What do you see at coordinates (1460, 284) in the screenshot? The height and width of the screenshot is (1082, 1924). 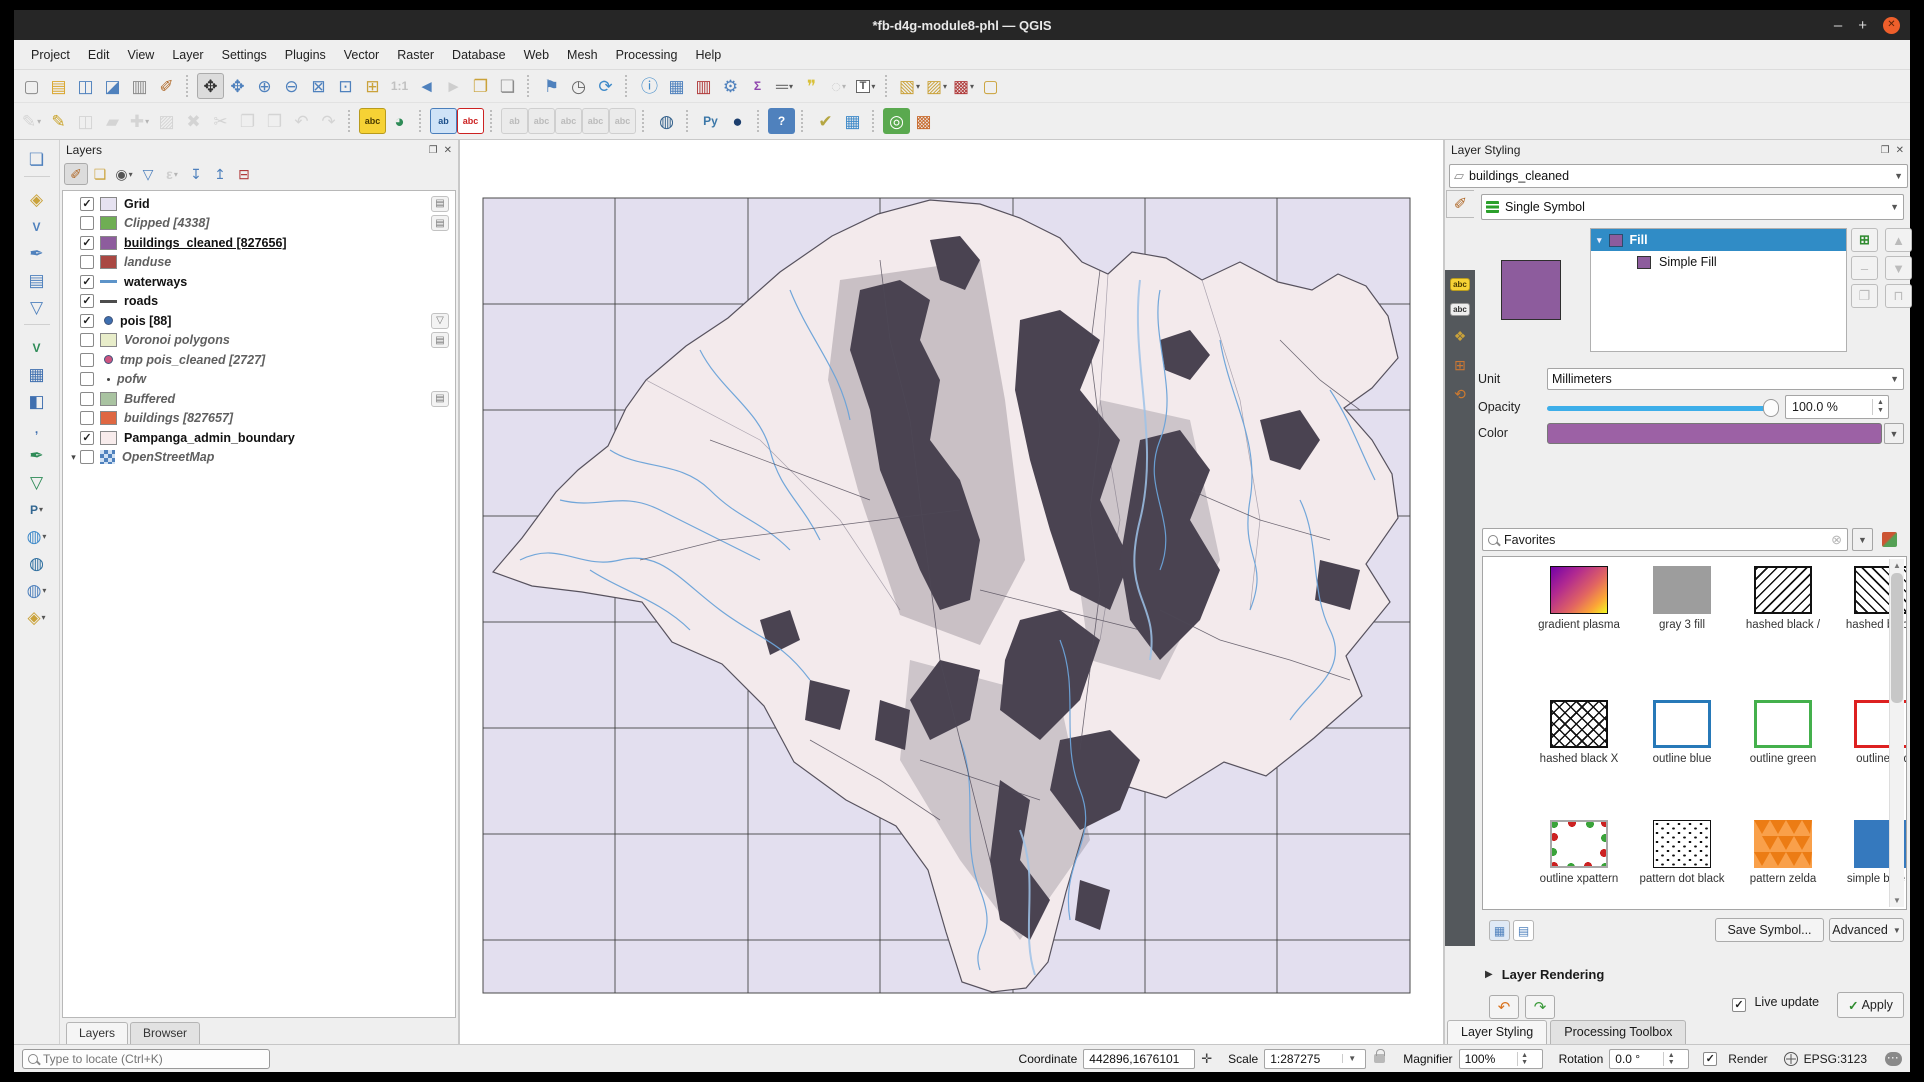 I see `tab-labels-icon: abc` at bounding box center [1460, 284].